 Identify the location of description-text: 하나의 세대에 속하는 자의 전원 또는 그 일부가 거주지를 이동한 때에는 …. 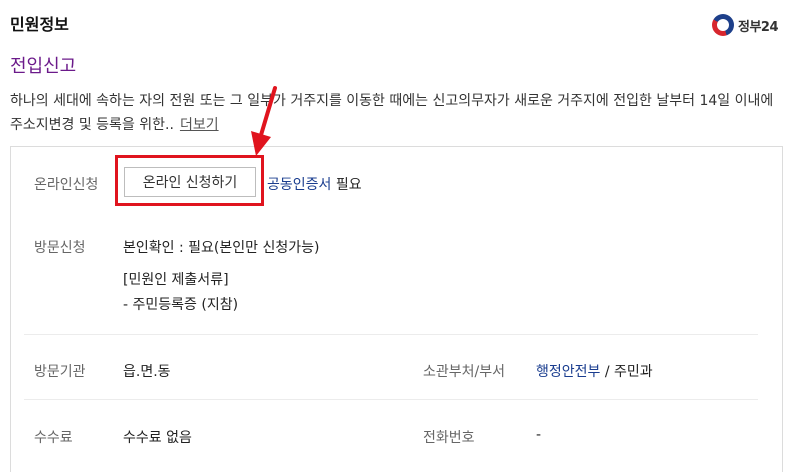
(392, 113).